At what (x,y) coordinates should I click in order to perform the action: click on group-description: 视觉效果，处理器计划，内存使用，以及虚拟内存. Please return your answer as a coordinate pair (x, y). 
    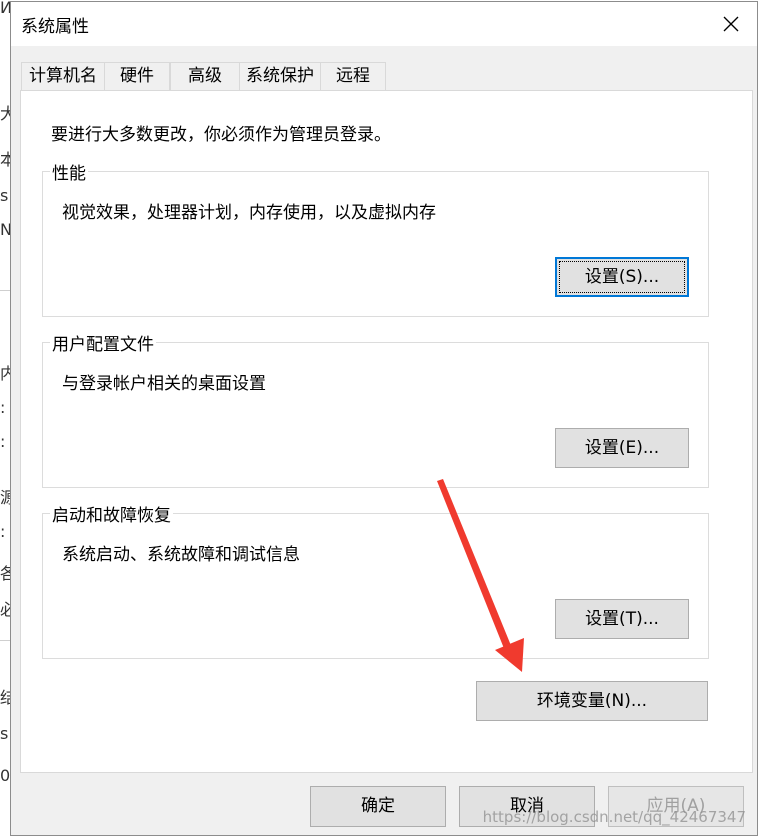
    Looking at the image, I should click on (249, 213).